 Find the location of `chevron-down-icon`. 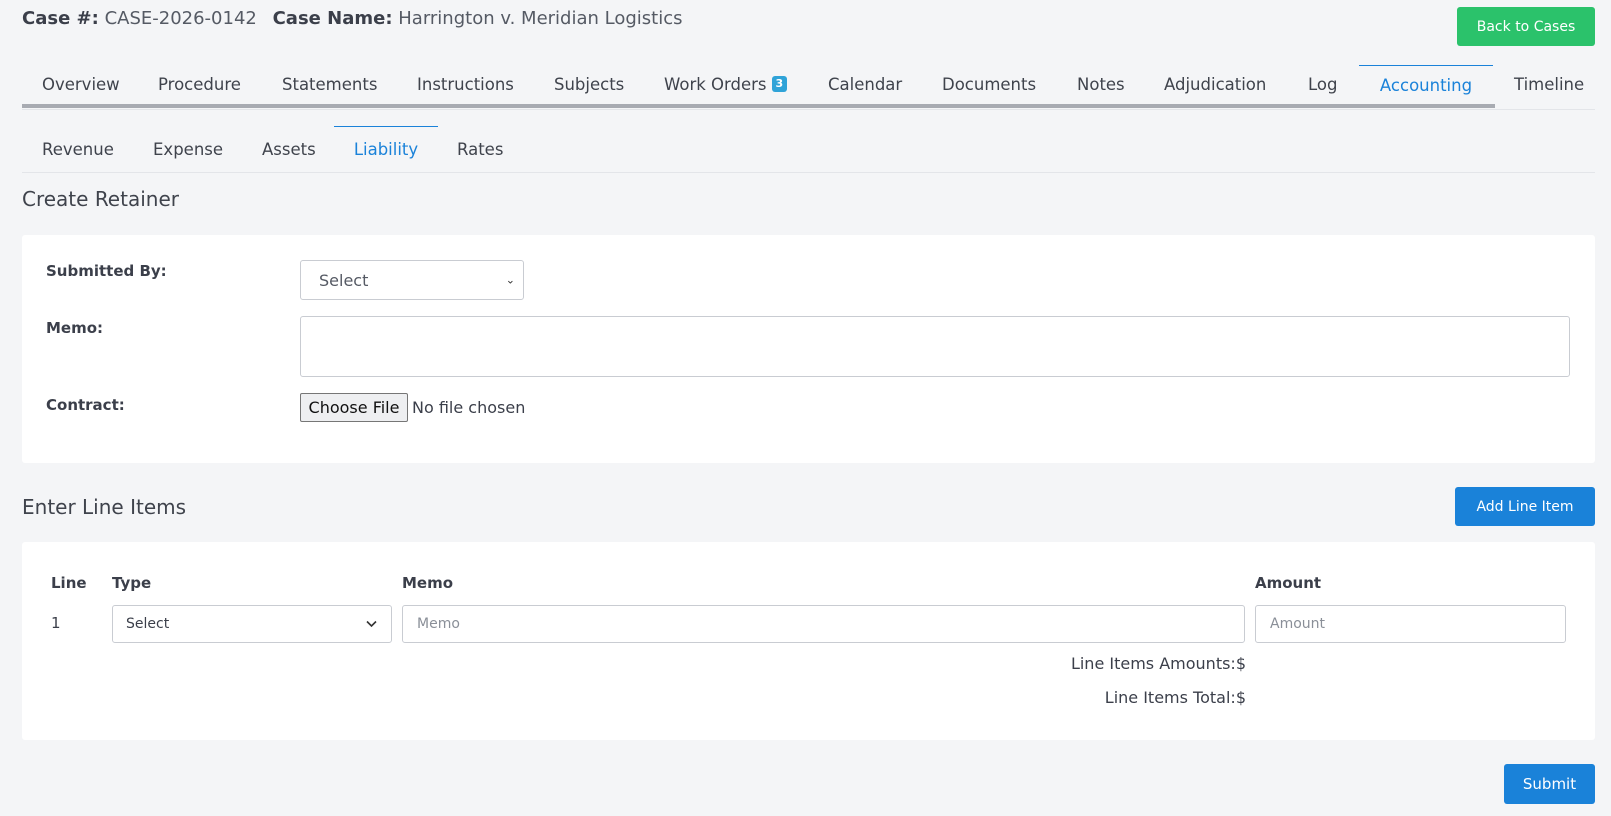

chevron-down-icon is located at coordinates (371, 624).